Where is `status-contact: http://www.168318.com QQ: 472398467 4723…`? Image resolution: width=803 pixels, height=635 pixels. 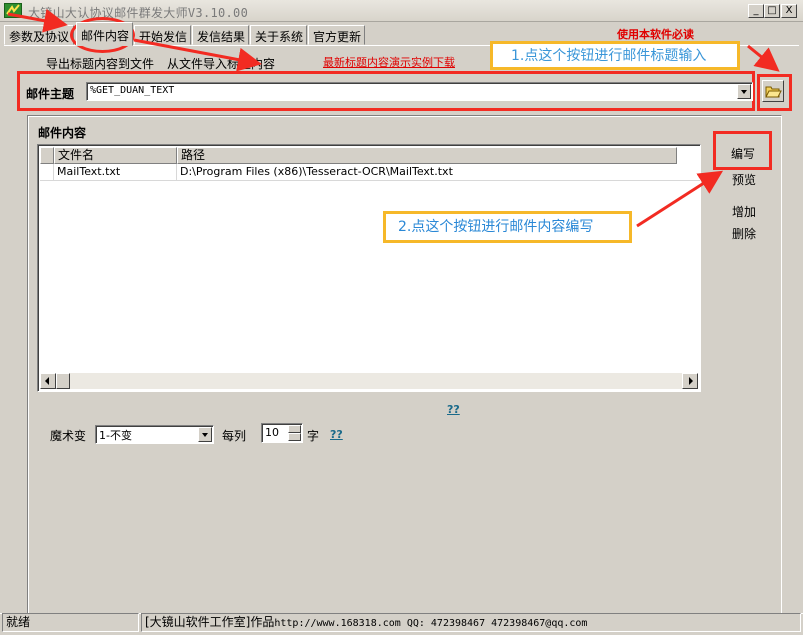
status-contact: http://www.168318.com QQ: 472398467 4723… is located at coordinates (431, 623).